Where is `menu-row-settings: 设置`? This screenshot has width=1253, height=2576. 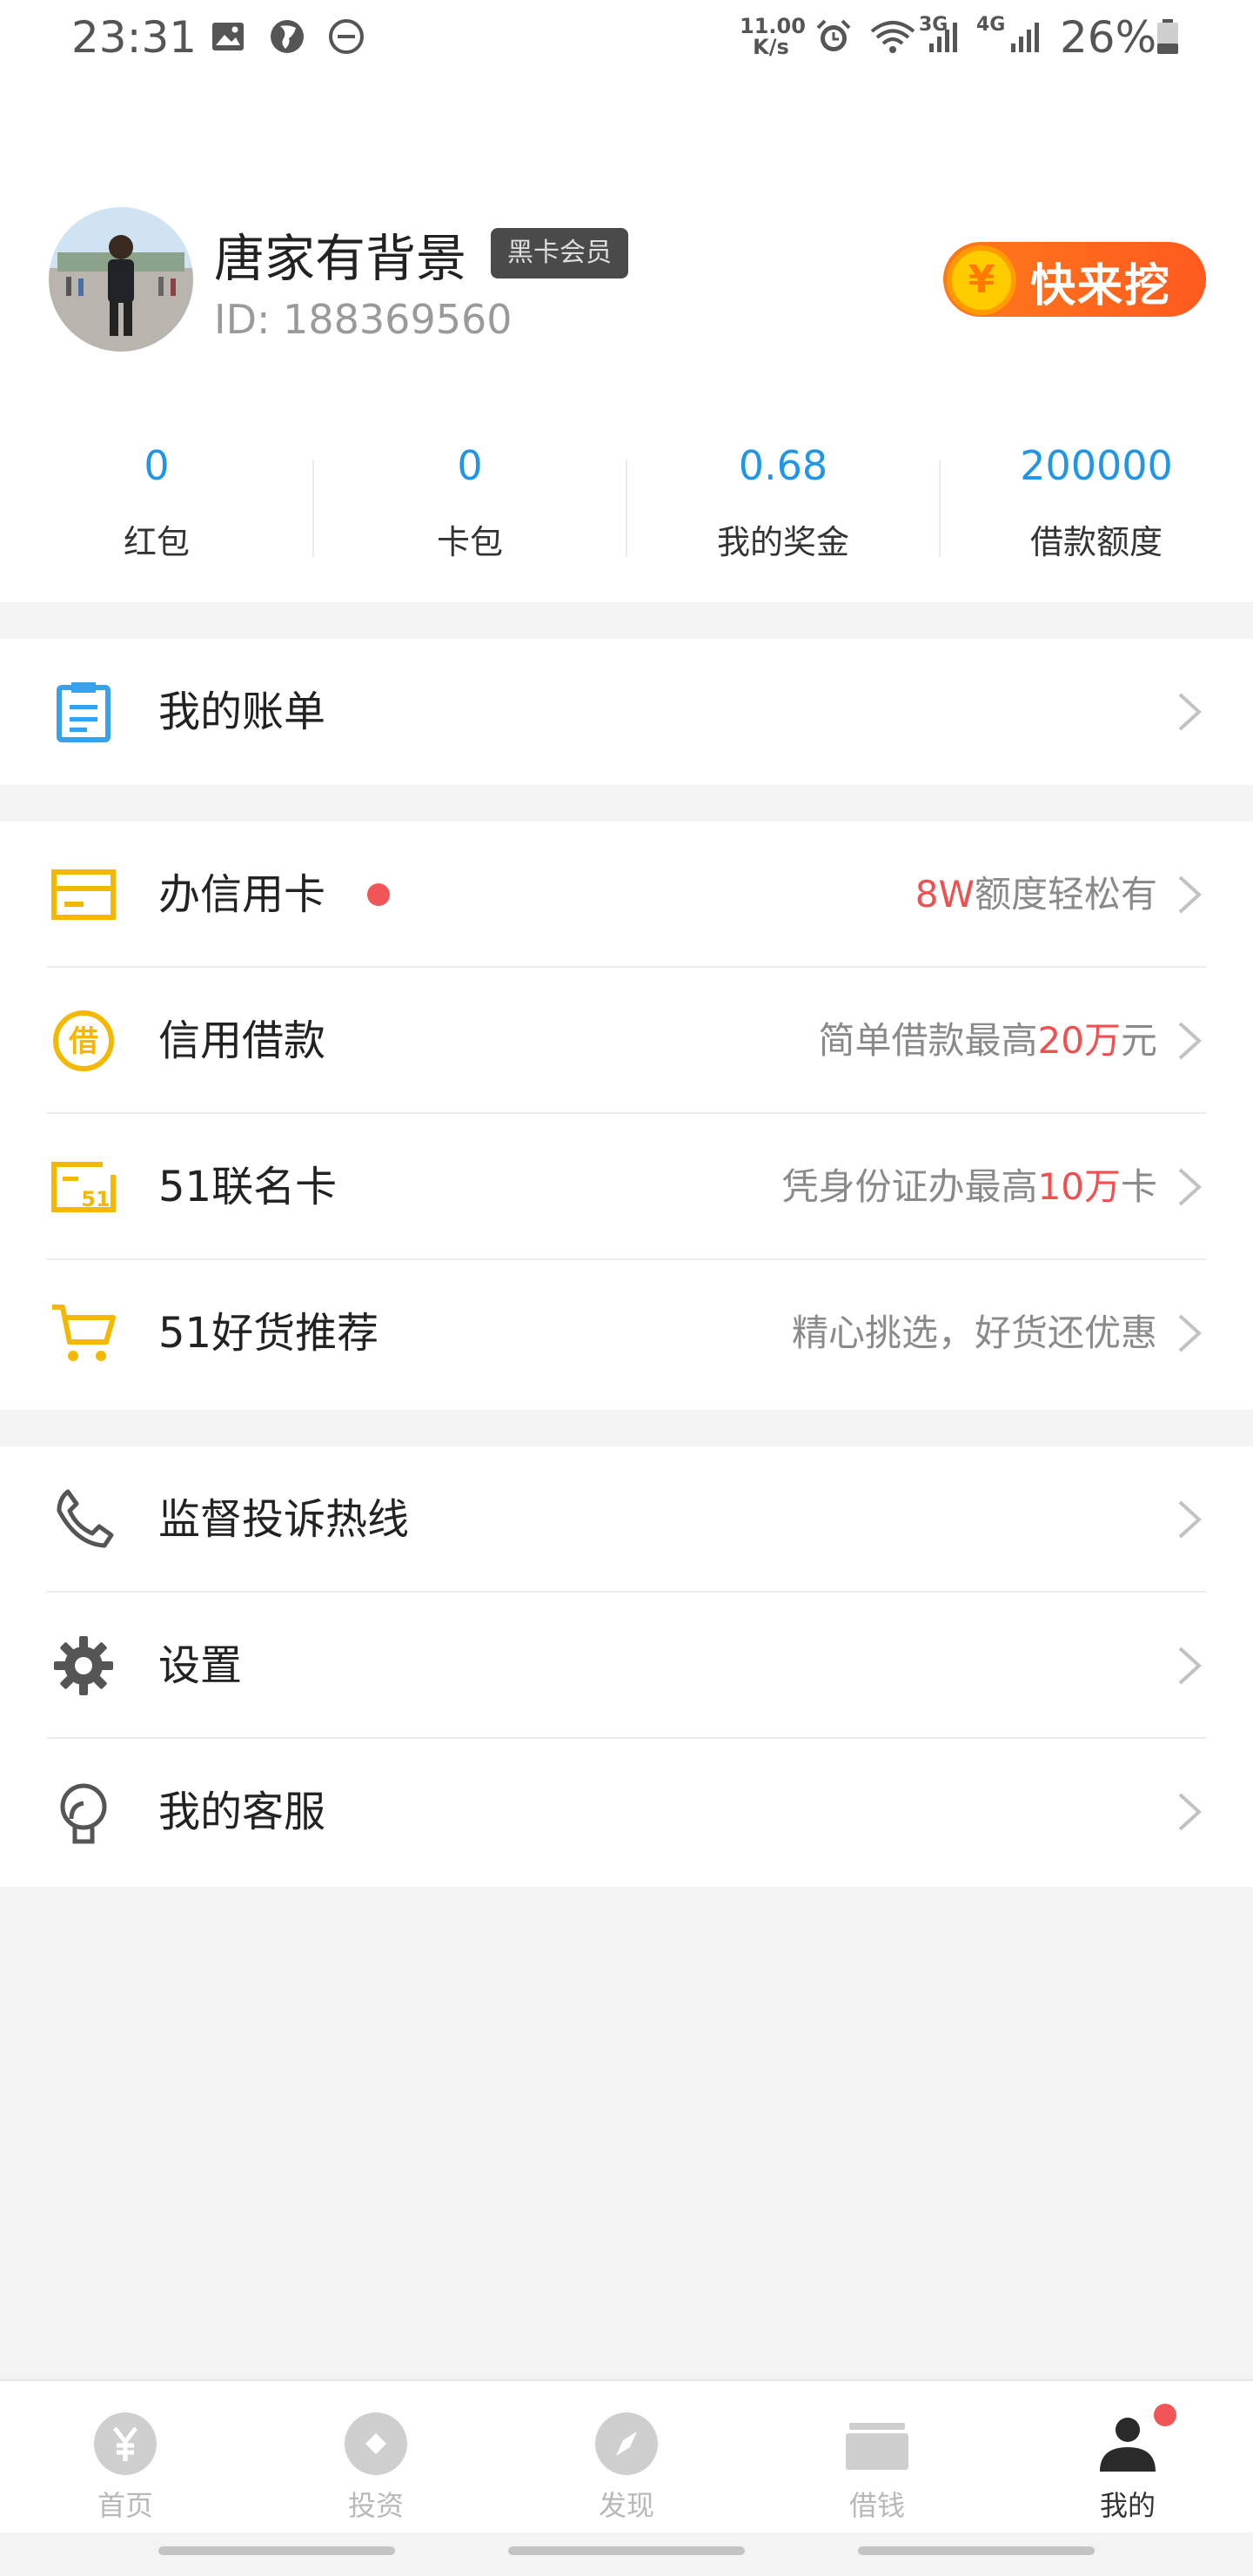 menu-row-settings: 设置 is located at coordinates (626, 1666).